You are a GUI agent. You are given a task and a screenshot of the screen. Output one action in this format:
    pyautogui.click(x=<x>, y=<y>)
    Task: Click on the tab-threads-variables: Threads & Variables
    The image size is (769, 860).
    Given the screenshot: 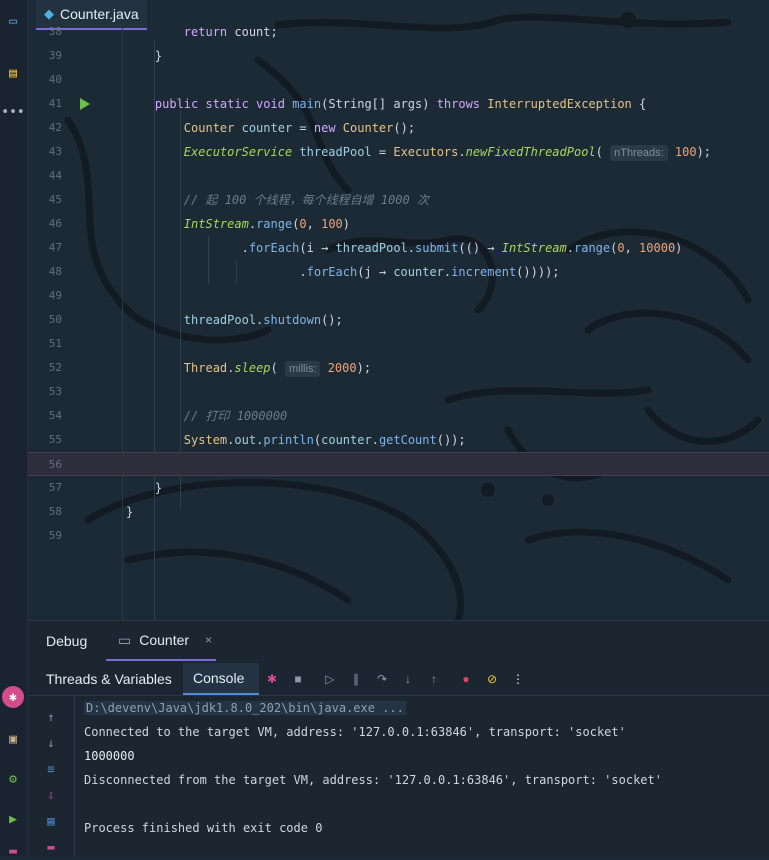 What is the action you would take?
    pyautogui.click(x=109, y=679)
    